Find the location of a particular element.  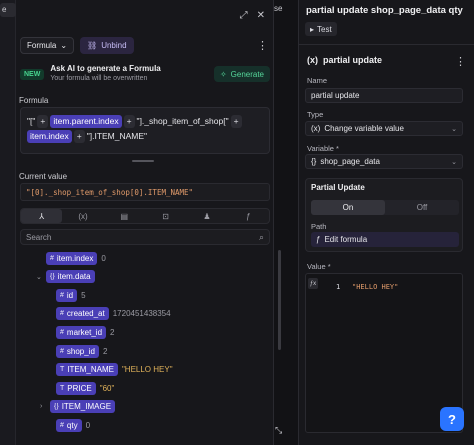

variable-chip: T PRICE is located at coordinates (76, 388).